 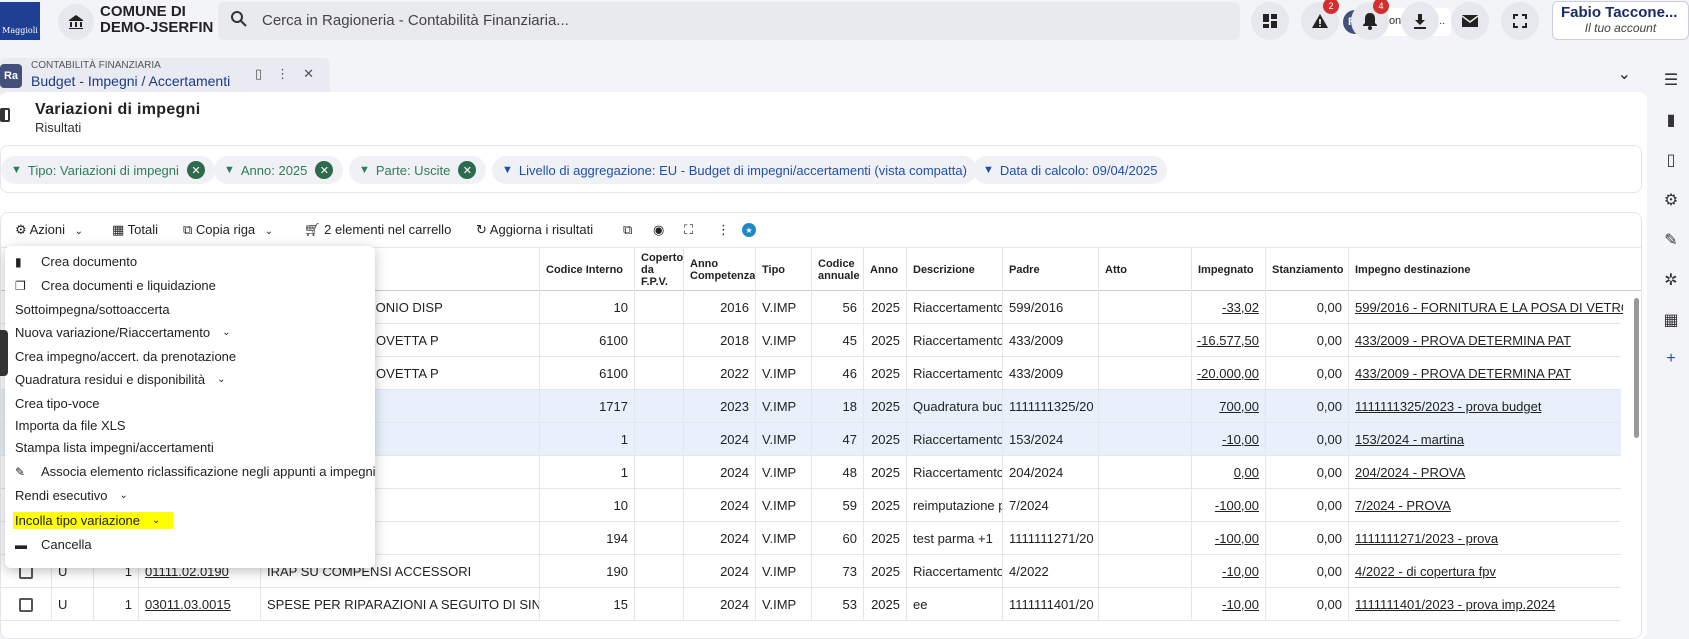 What do you see at coordinates (1485, 604) in the screenshot?
I see `cell-destinazione: 1111111401/2023 - prova imp.2024` at bounding box center [1485, 604].